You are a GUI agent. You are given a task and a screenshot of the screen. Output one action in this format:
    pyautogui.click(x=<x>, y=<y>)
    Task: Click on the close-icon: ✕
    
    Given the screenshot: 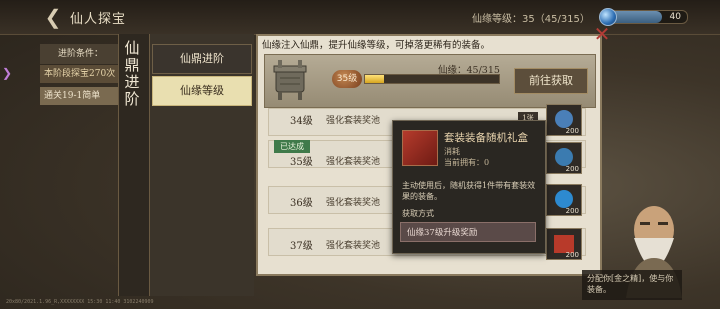 What is the action you would take?
    pyautogui.click(x=602, y=34)
    